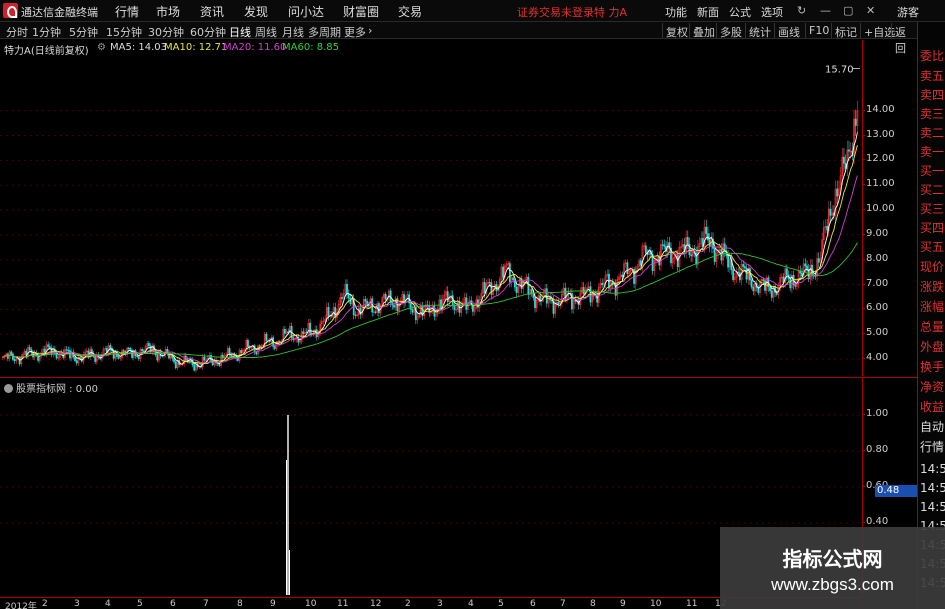 The width and height of the screenshot is (945, 609). I want to click on multi-stock-button: 多股, so click(730, 31).